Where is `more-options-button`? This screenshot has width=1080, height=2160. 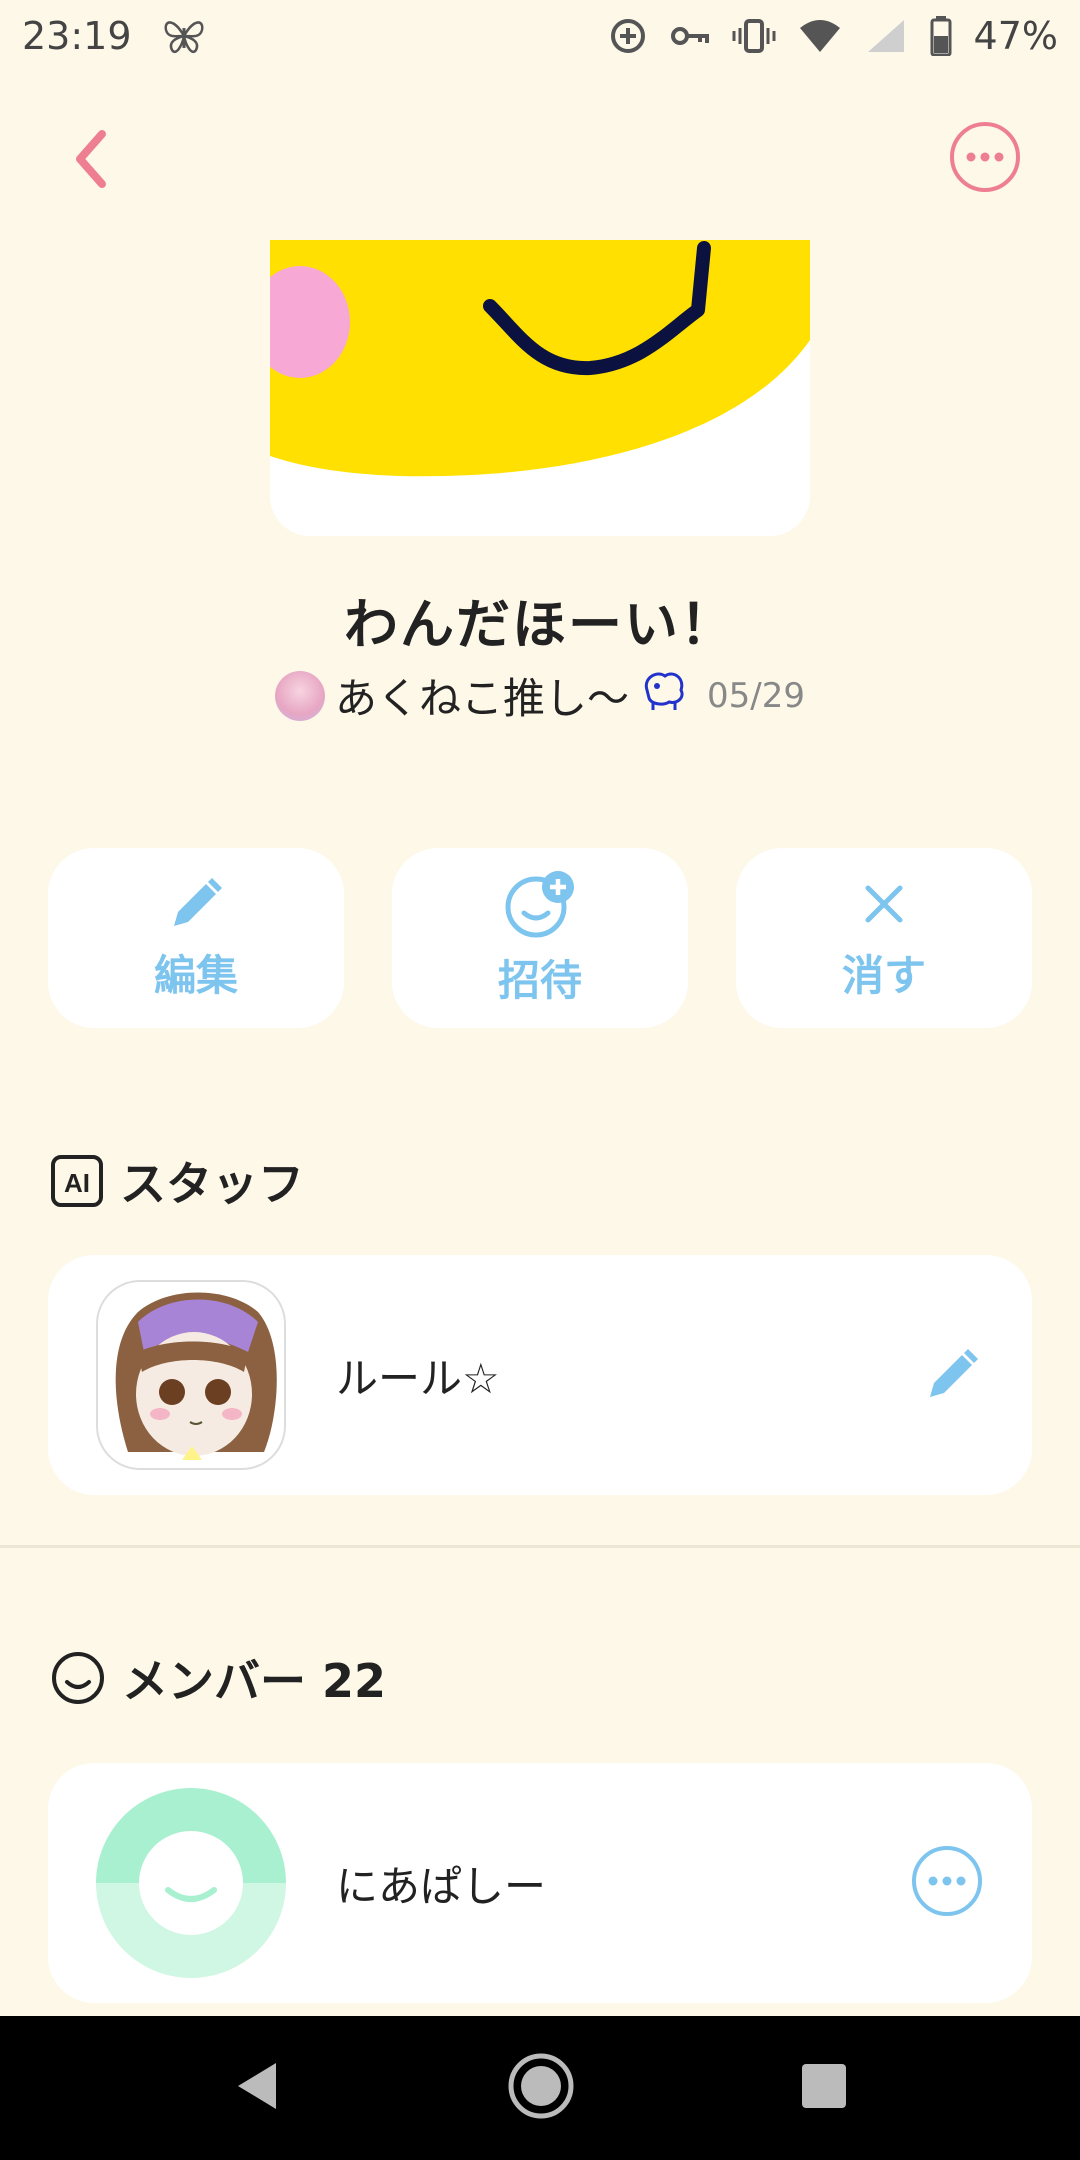
more-options-button is located at coordinates (985, 157).